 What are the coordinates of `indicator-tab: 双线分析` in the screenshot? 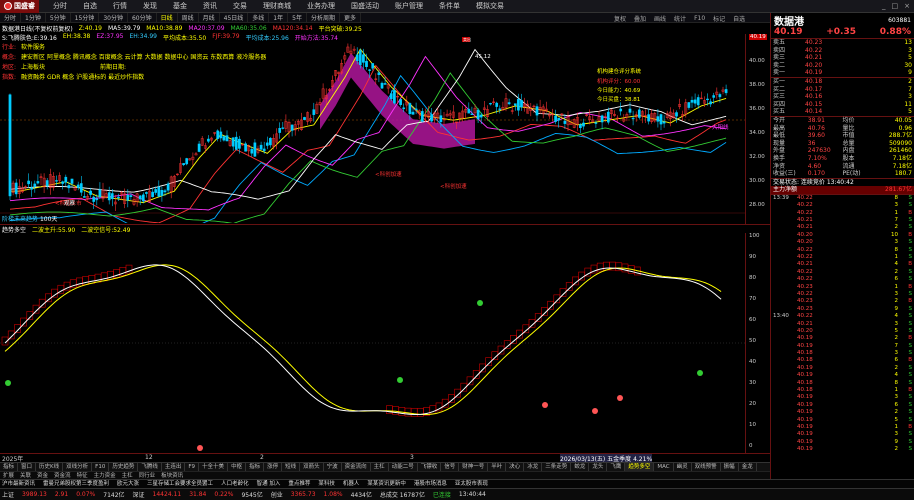 It's located at (78, 467).